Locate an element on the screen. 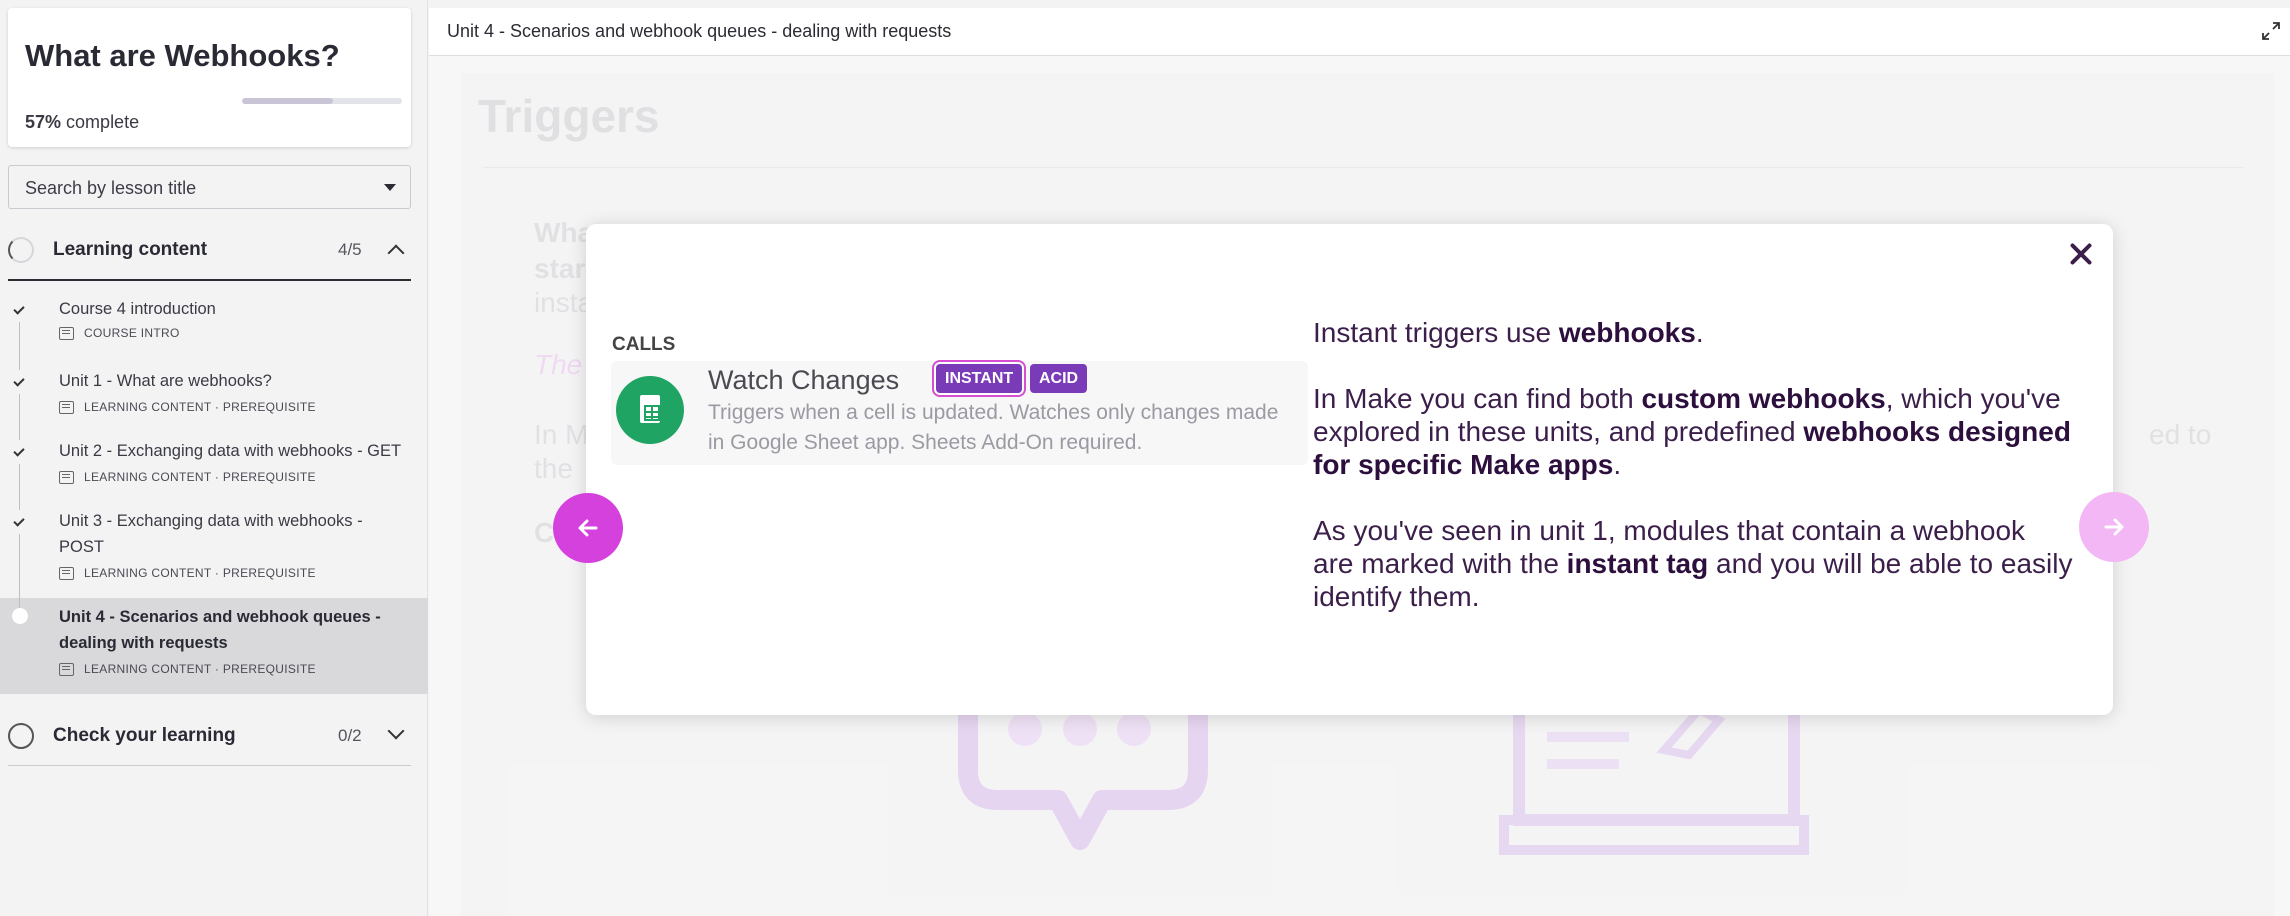 The image size is (2290, 916). lesson-search-select: Search by lesson title is located at coordinates (209, 187).